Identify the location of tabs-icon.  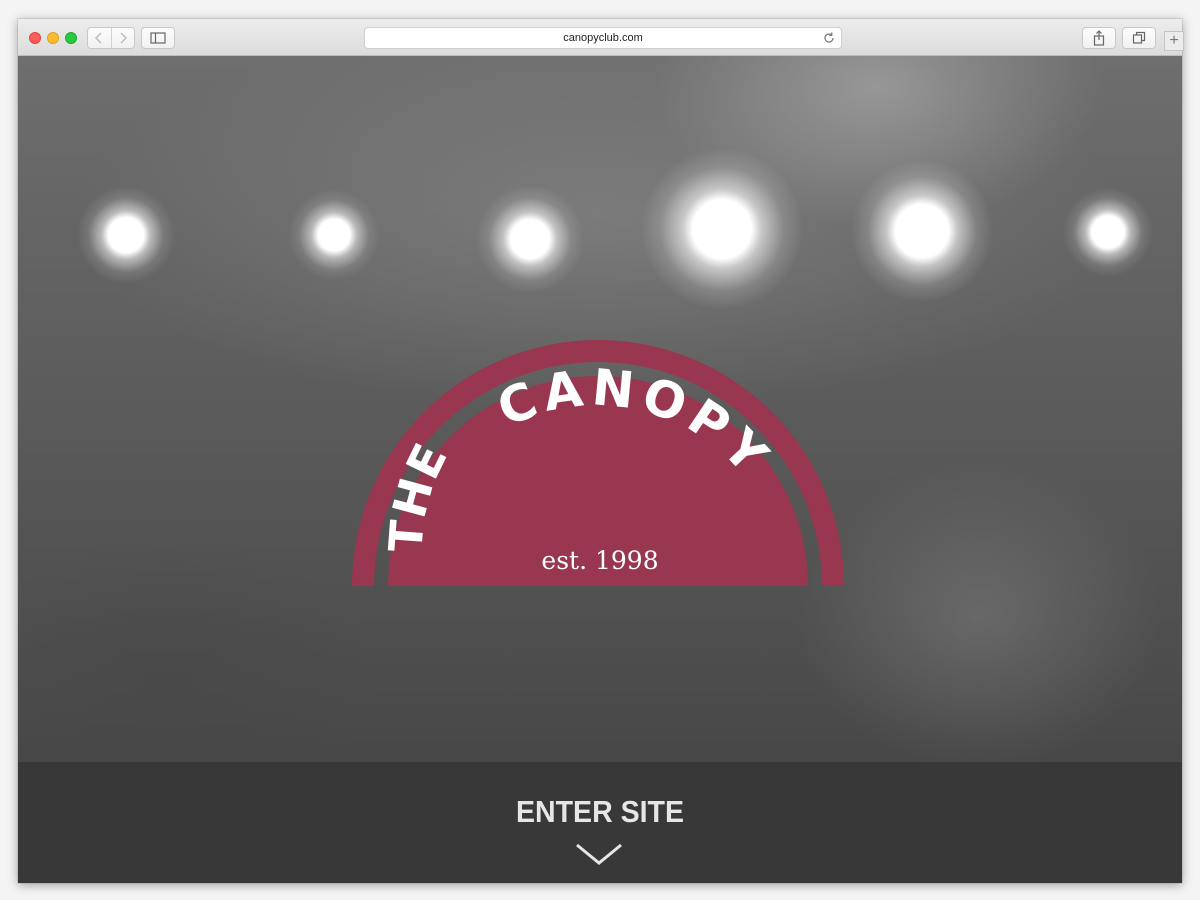
(1139, 37).